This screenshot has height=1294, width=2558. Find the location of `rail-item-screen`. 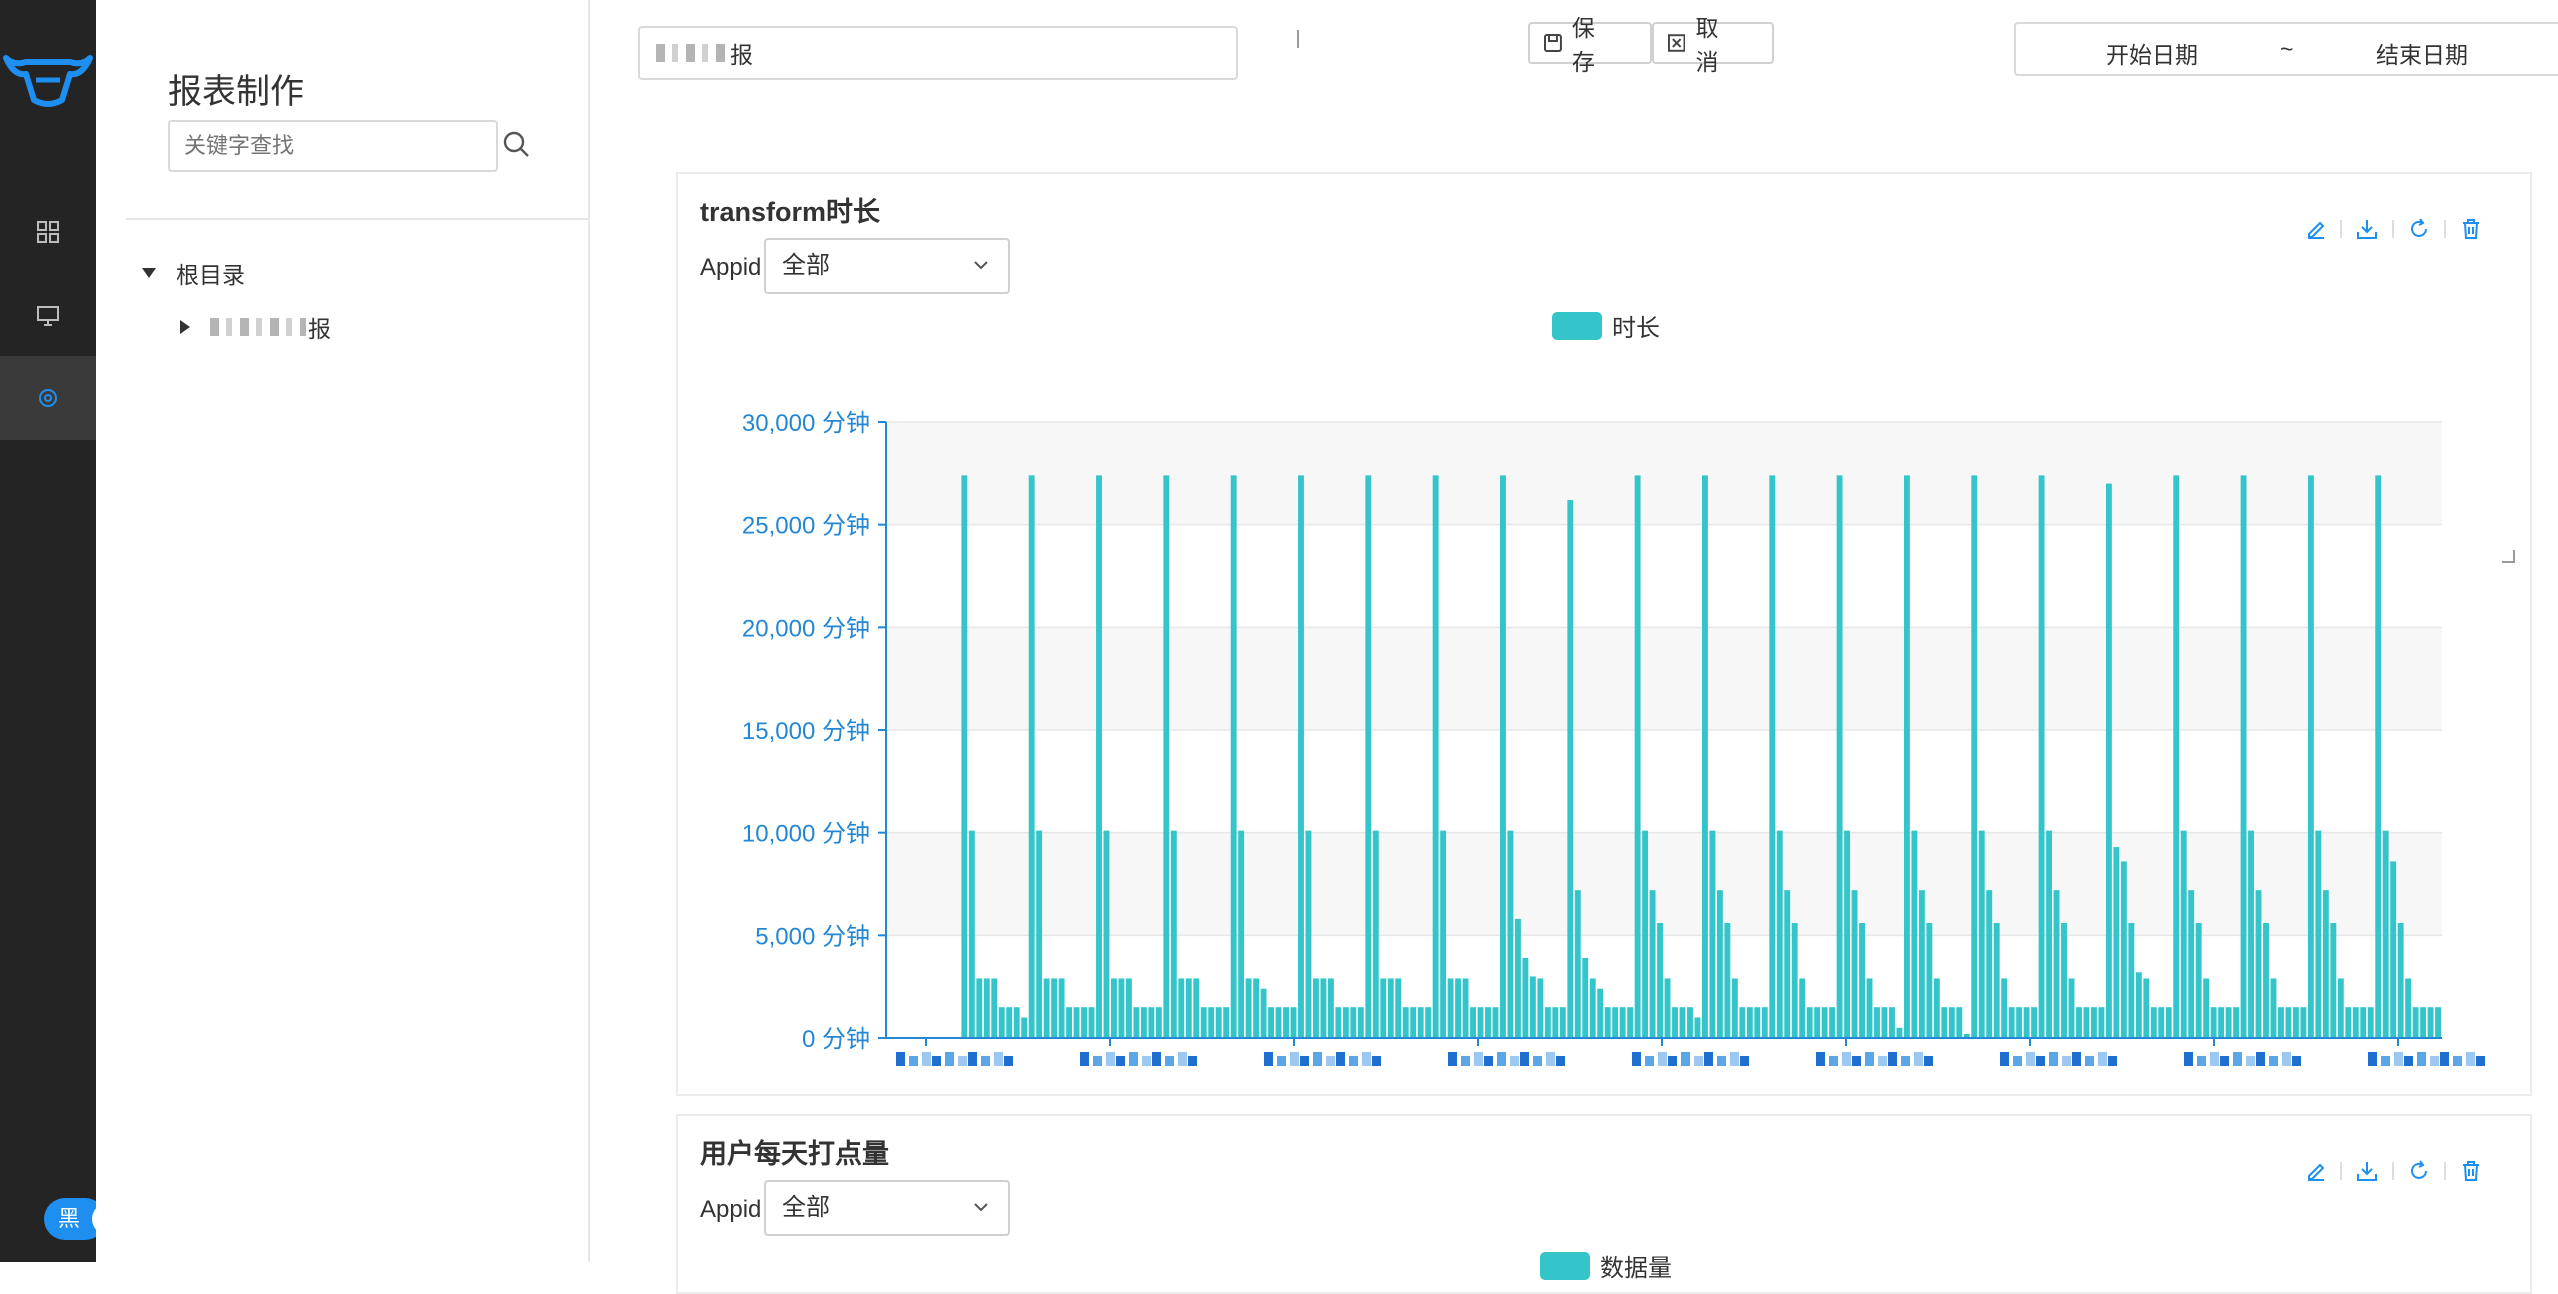

rail-item-screen is located at coordinates (48, 316).